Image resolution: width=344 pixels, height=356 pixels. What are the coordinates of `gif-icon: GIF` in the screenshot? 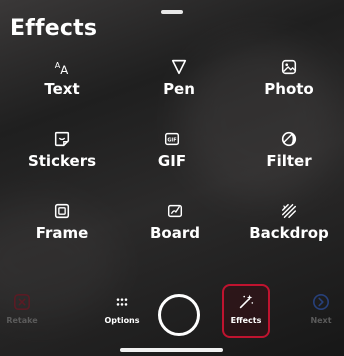 It's located at (172, 139).